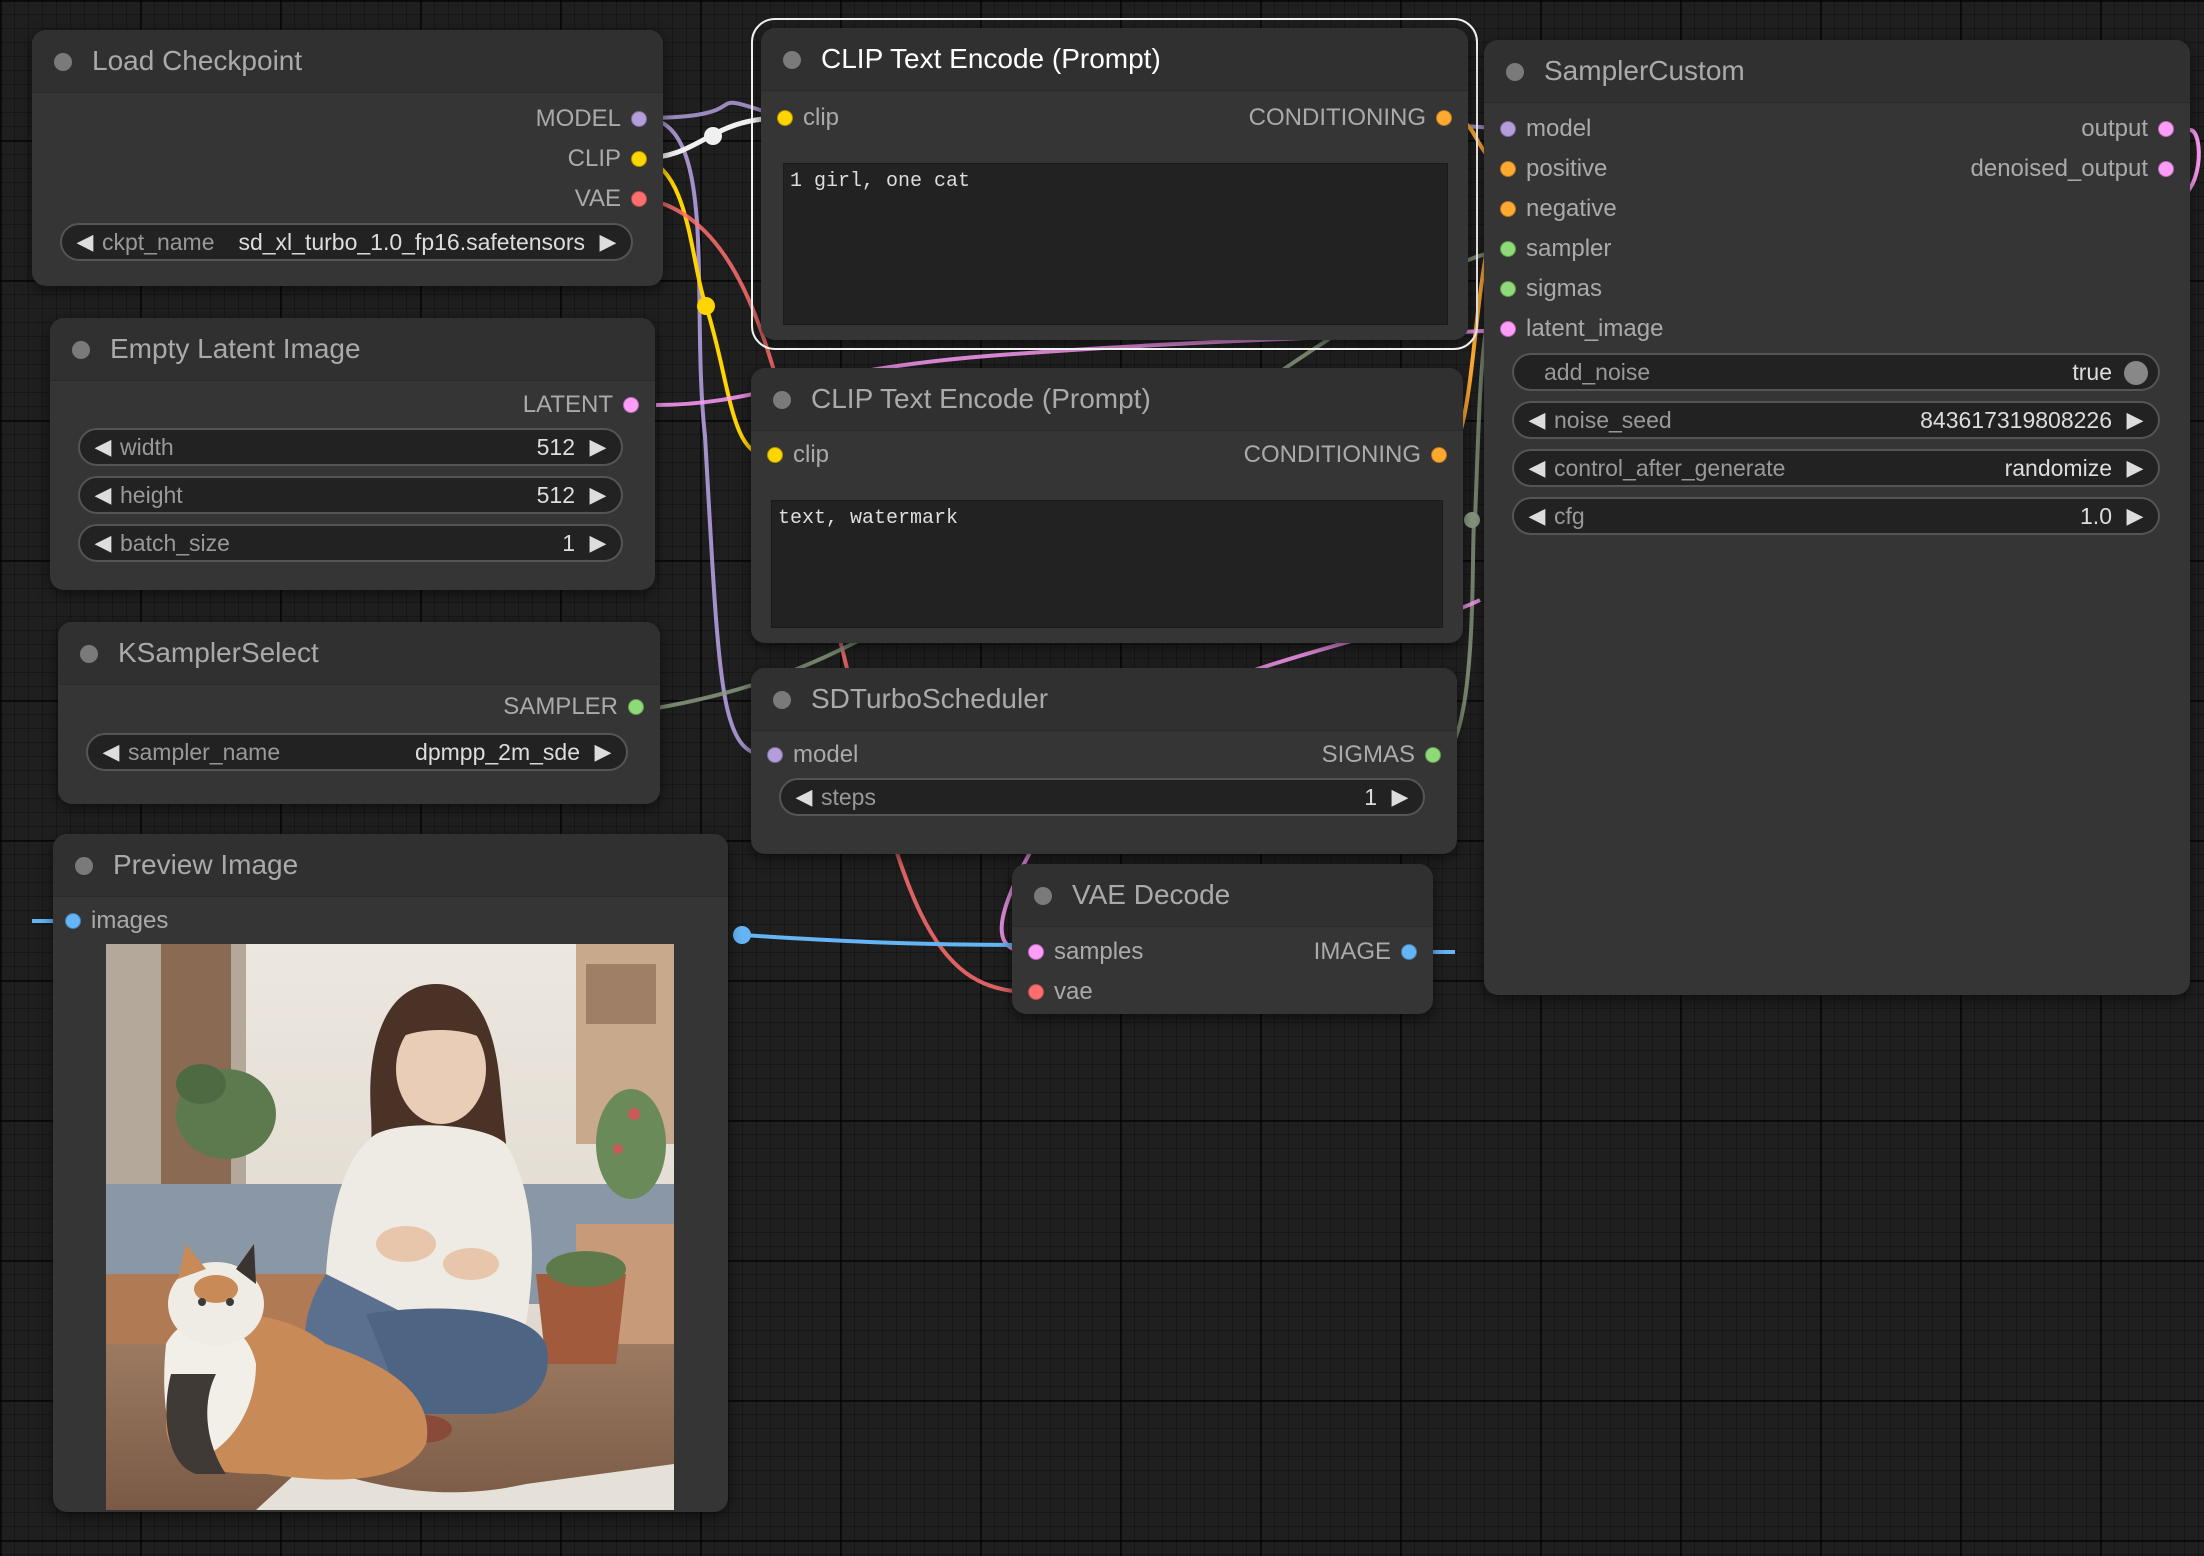 Image resolution: width=2204 pixels, height=1556 pixels. I want to click on prompt-text-input: 1 girl, one cat, so click(1115, 244).